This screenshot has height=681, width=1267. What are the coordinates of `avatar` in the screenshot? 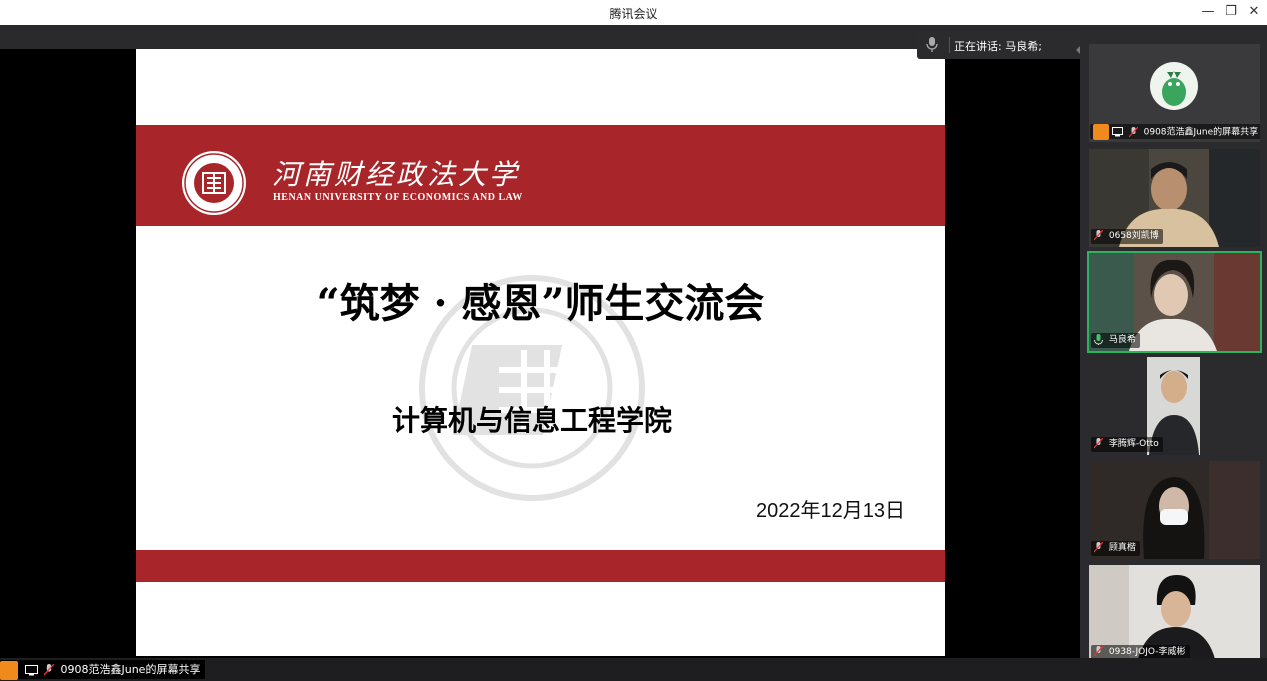 It's located at (1174, 86).